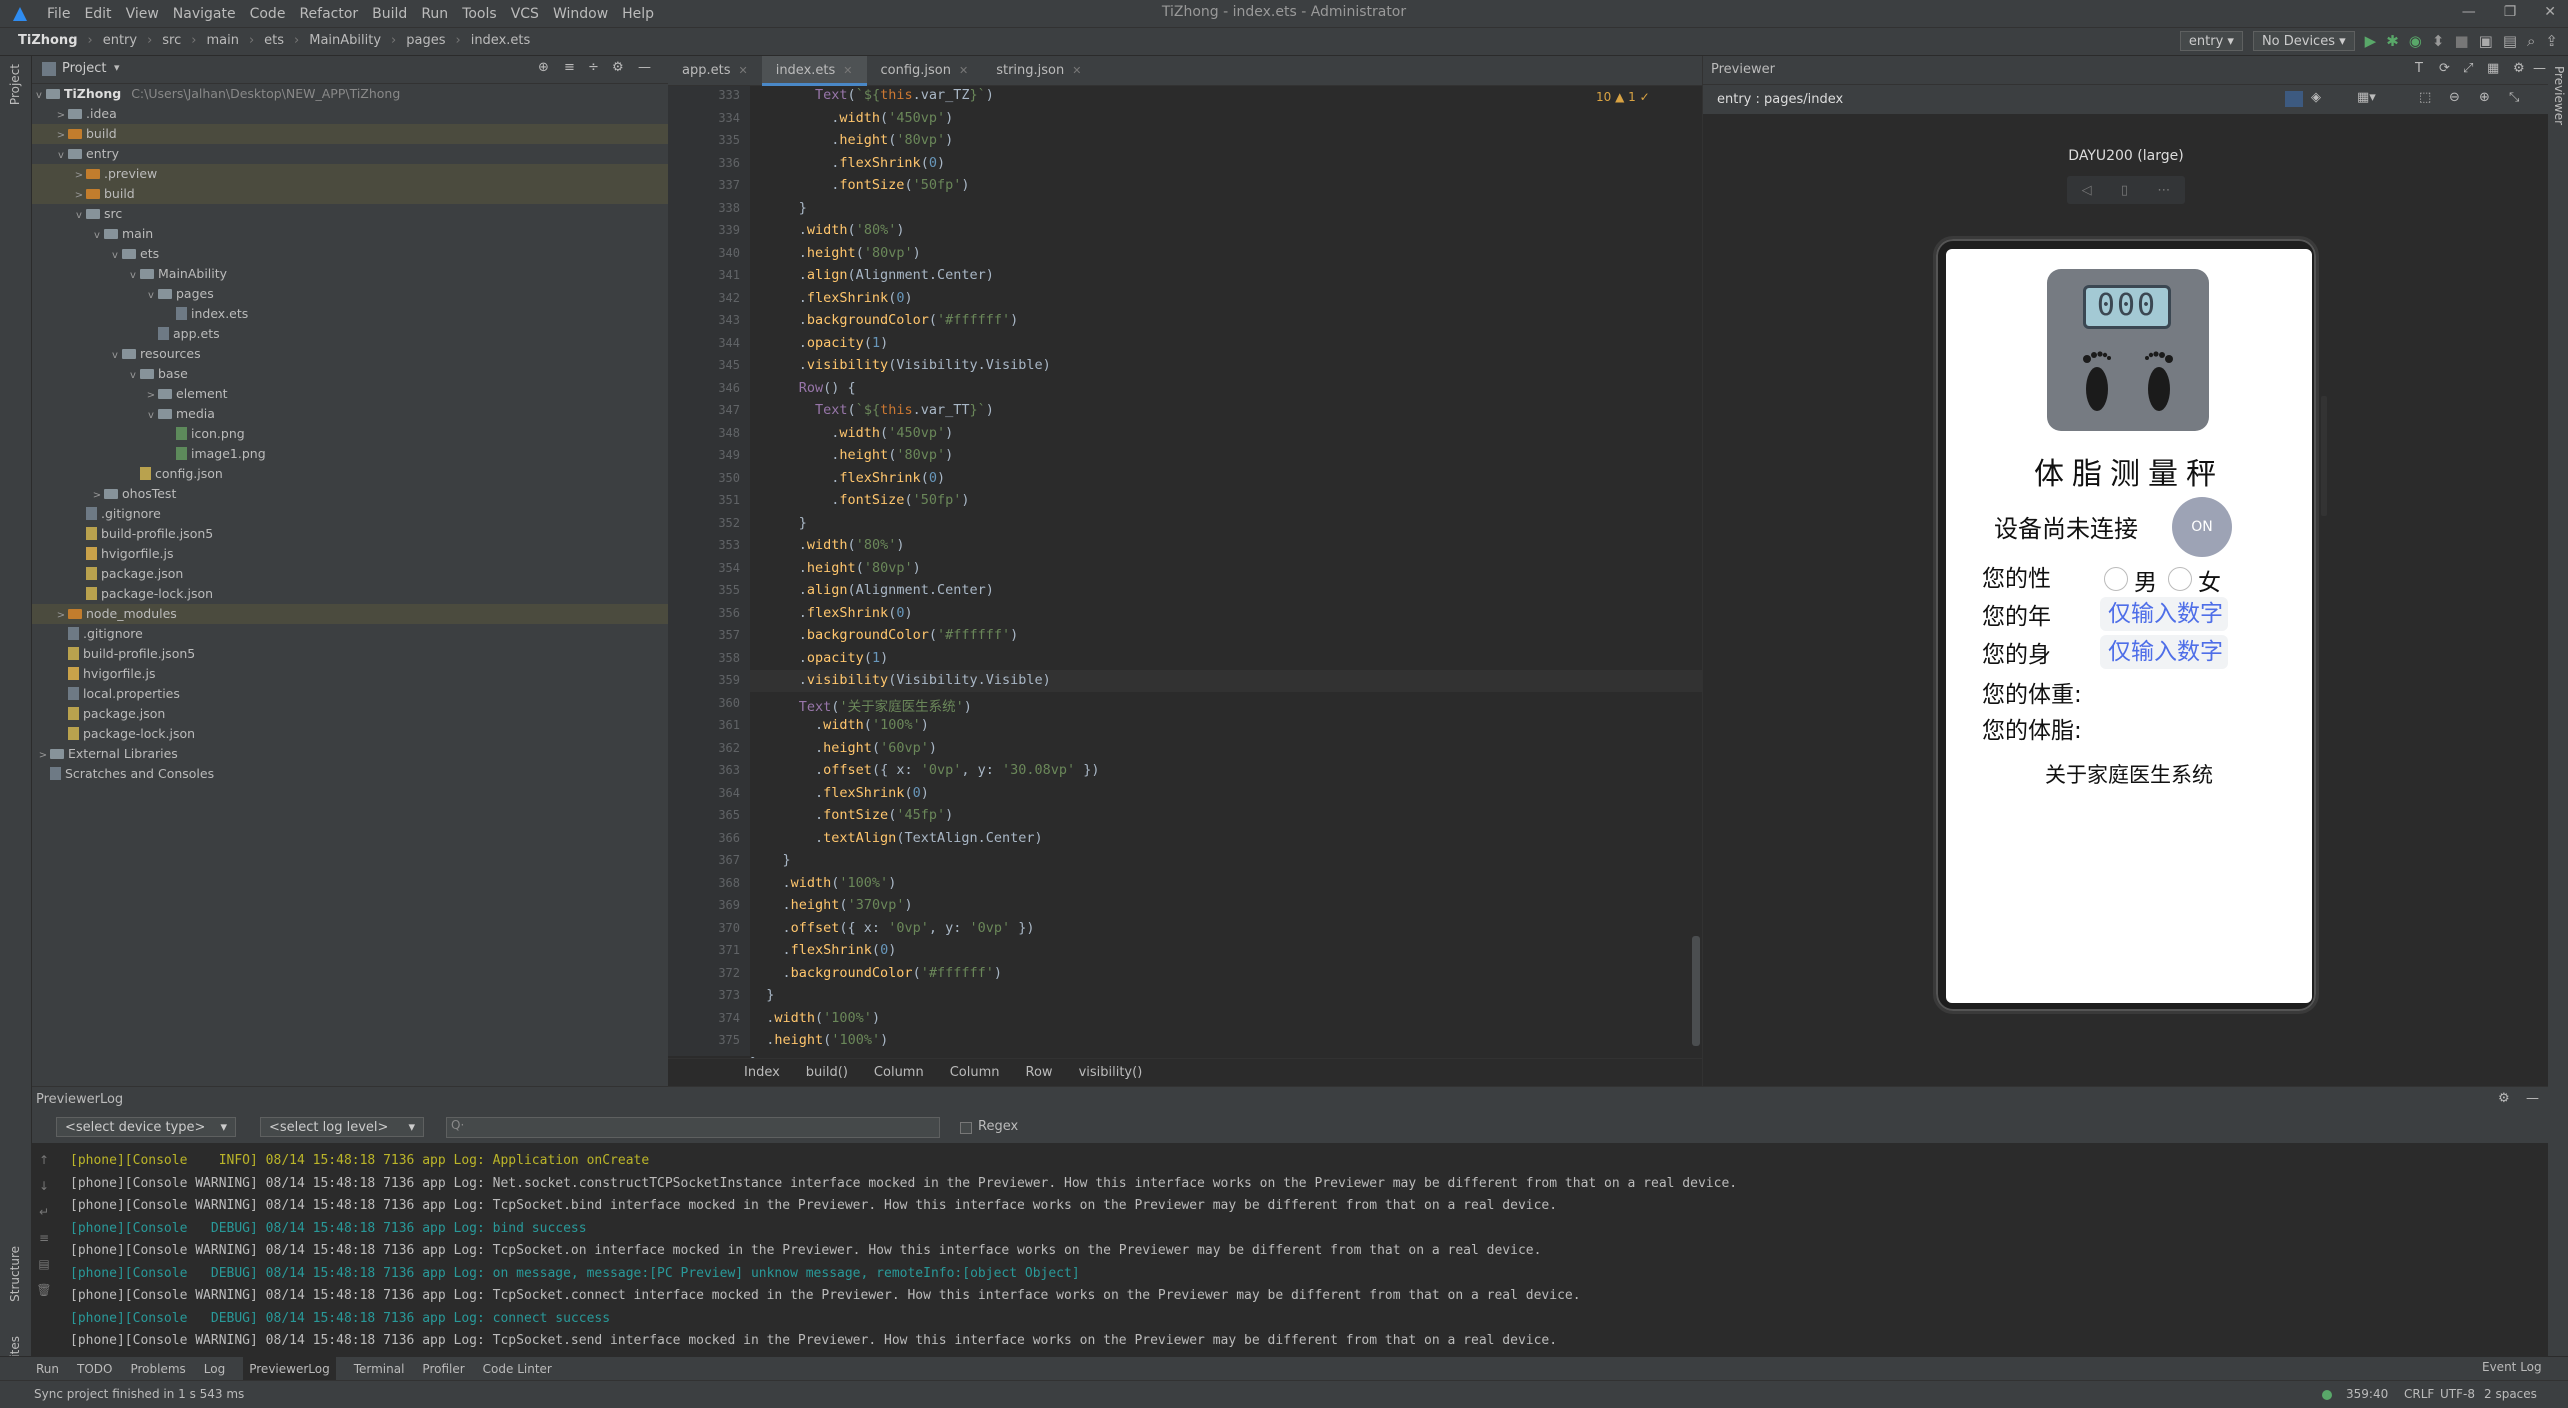  Describe the element at coordinates (146, 1127) in the screenshot. I see `device-type-select: <select device type> ▾` at that location.